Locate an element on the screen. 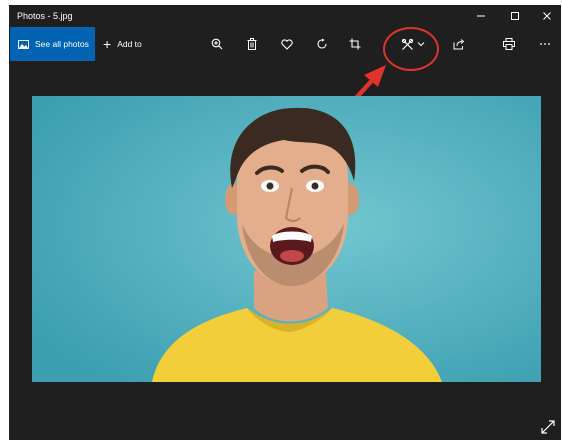 This screenshot has width=562, height=440. delete-button is located at coordinates (252, 44).